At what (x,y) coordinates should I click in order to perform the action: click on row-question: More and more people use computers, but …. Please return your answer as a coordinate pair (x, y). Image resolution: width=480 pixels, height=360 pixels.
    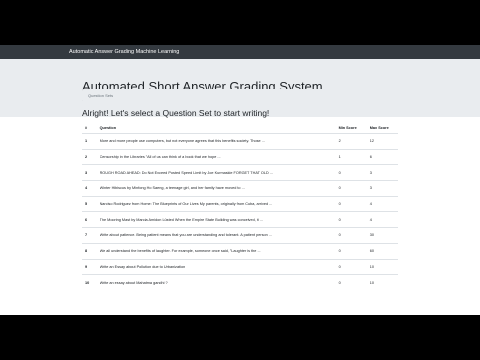
    Looking at the image, I should click on (215, 141).